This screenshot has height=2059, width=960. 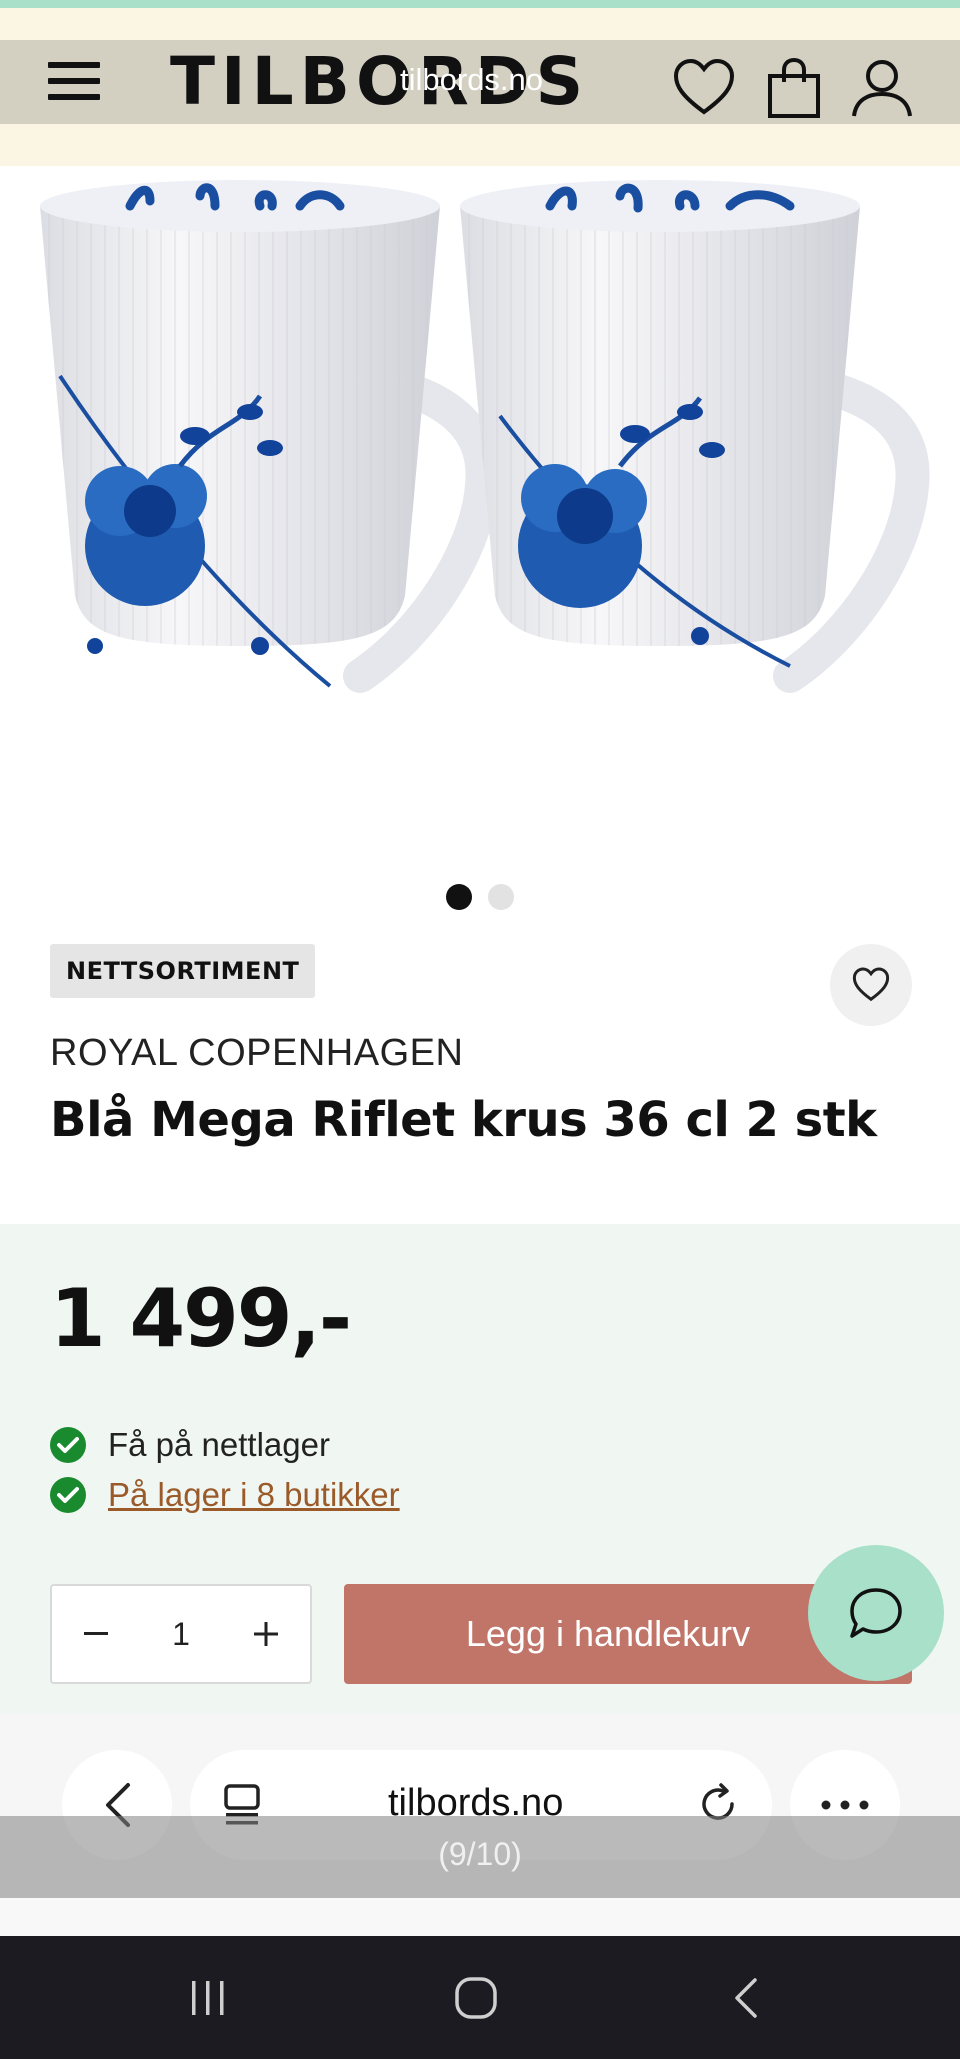 I want to click on home-icon, so click(x=476, y=1998).